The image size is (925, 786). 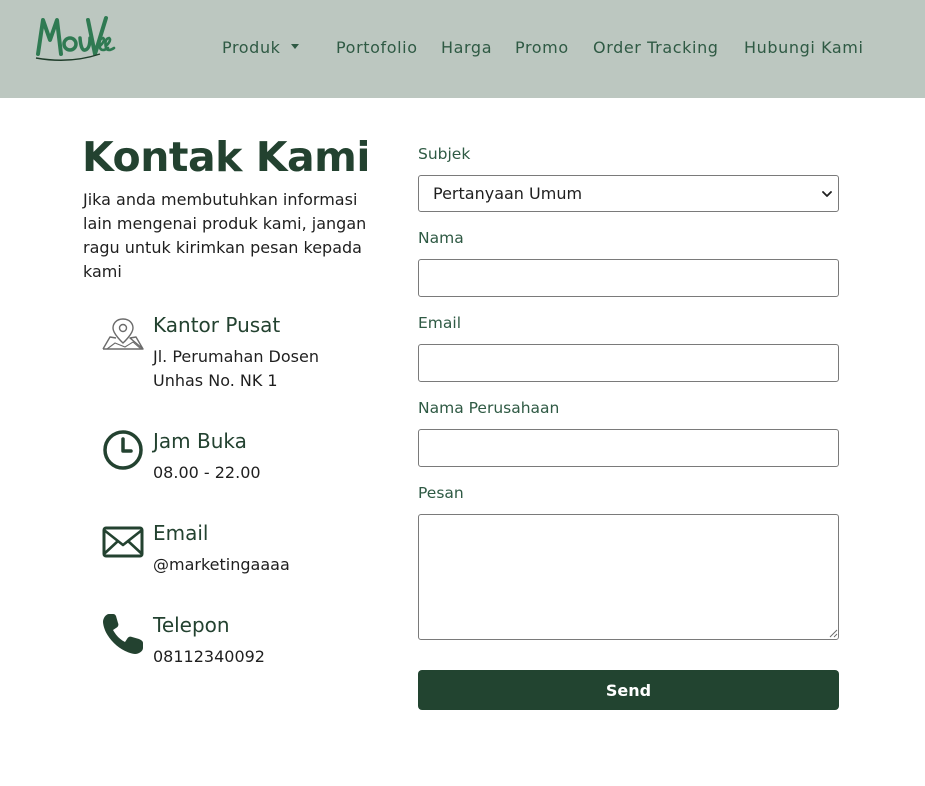 I want to click on nav-produk-dropdown: Produk, so click(x=260, y=47).